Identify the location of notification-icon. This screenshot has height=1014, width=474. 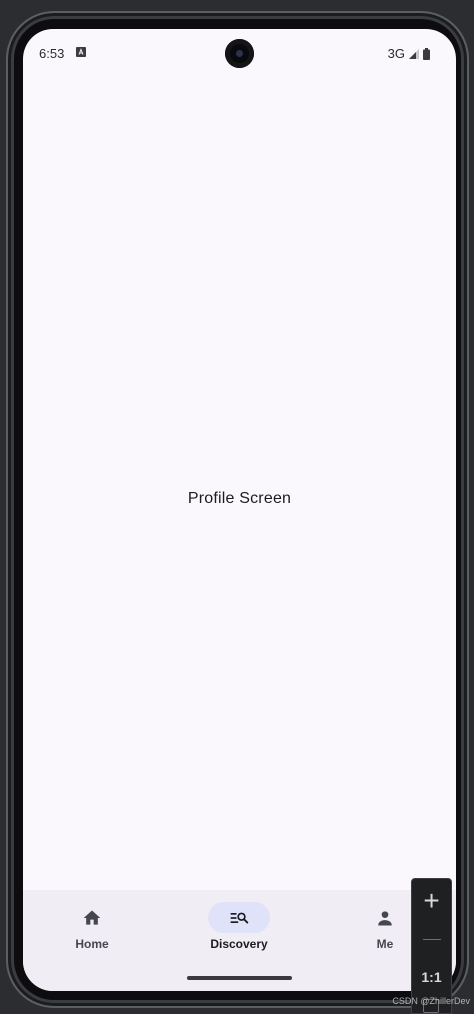
(81, 52).